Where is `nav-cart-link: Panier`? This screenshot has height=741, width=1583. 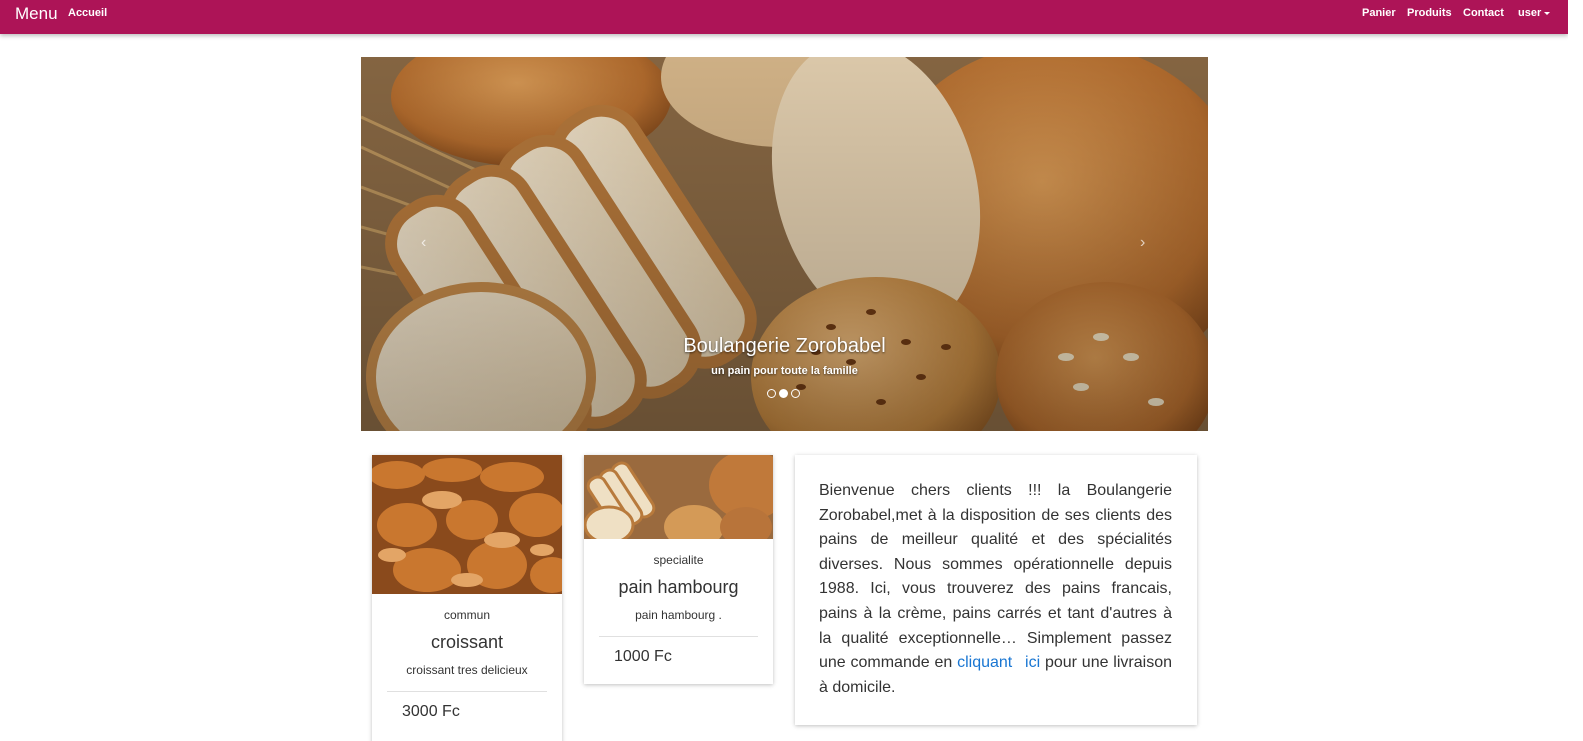
nav-cart-link: Panier is located at coordinates (1379, 13).